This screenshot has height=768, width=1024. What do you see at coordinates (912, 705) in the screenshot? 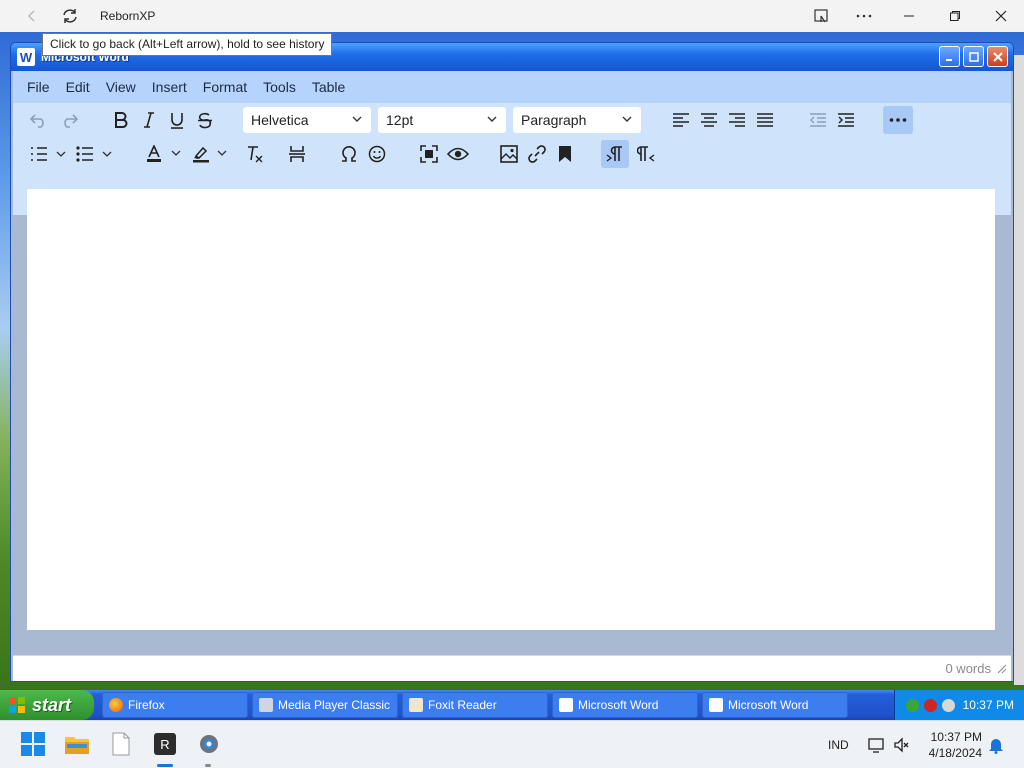
I see `tray-network-icon` at bounding box center [912, 705].